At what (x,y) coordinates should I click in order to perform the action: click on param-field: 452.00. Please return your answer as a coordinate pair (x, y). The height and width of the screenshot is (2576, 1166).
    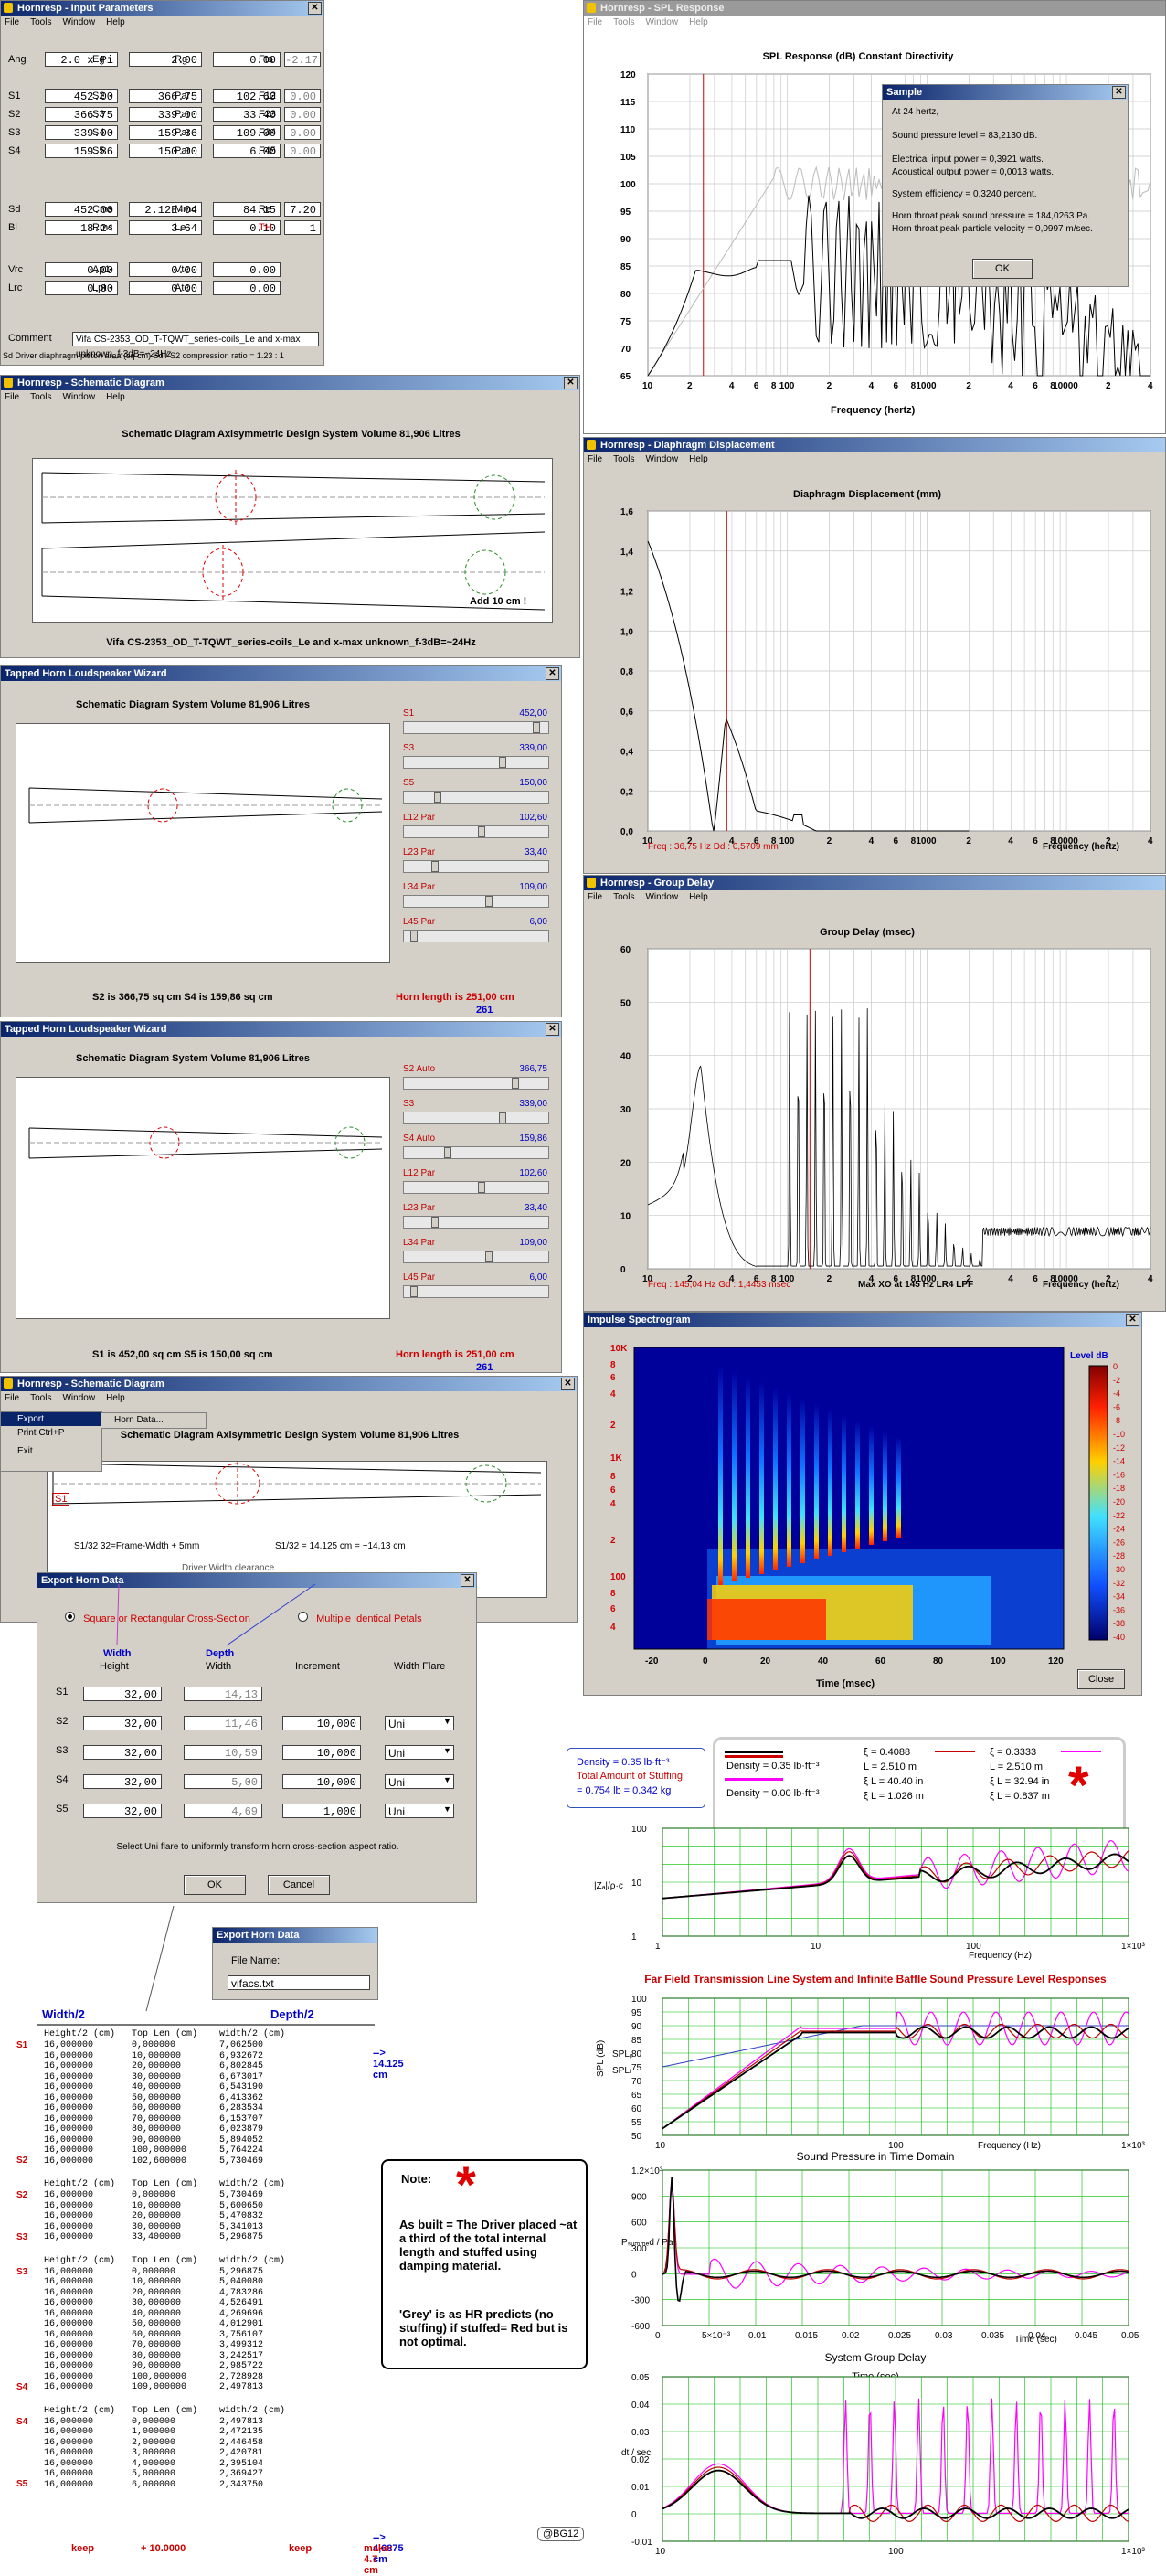
    Looking at the image, I should click on (81, 96).